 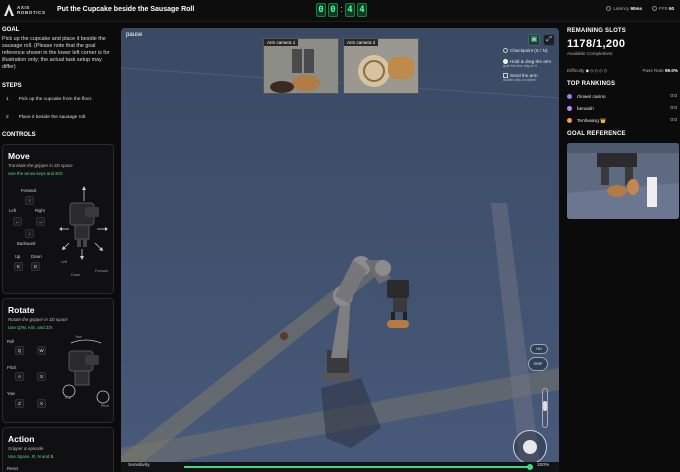 I want to click on checkpoint-radio, so click(x=505, y=51).